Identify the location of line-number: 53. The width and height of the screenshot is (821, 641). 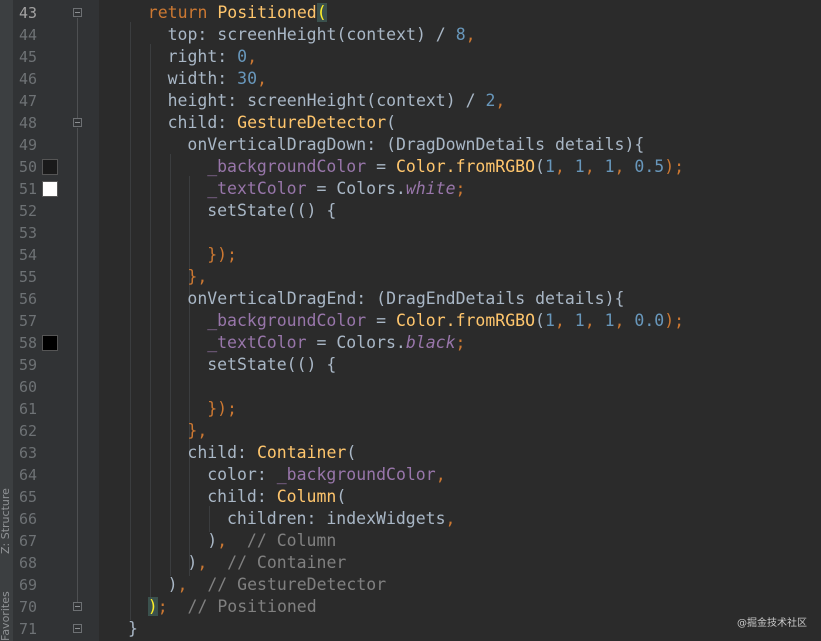
(26, 233).